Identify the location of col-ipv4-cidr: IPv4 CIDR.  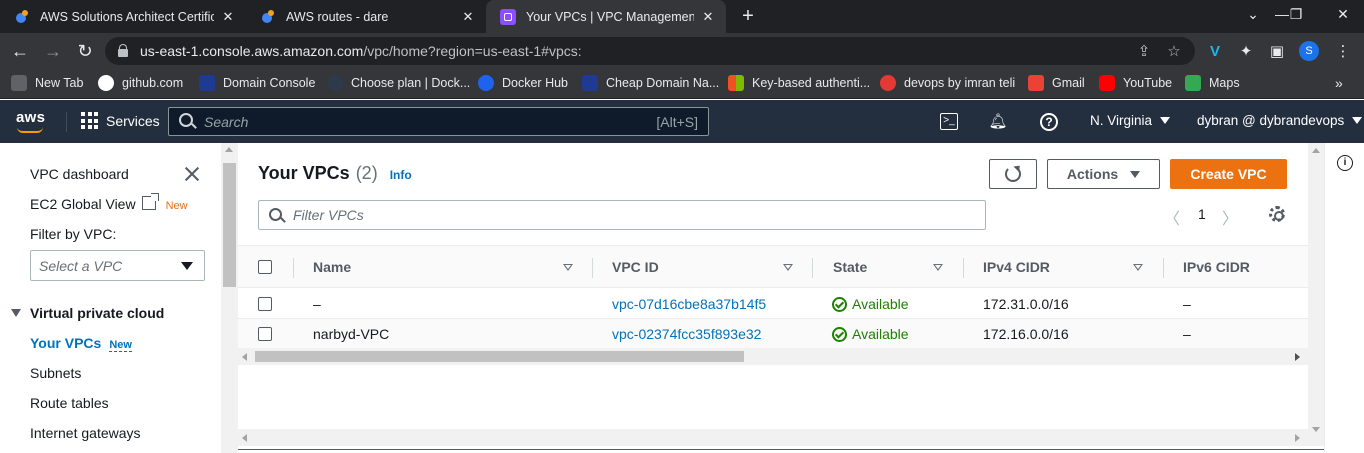
(1016, 267).